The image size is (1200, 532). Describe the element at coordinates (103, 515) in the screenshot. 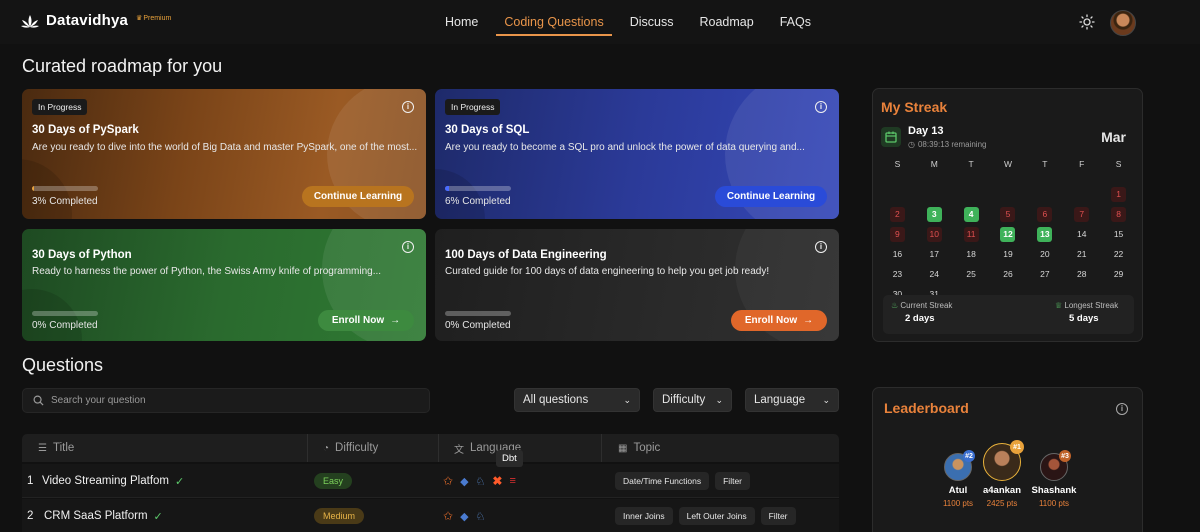

I see `question-title: CRM SaaS Platform ✓` at that location.